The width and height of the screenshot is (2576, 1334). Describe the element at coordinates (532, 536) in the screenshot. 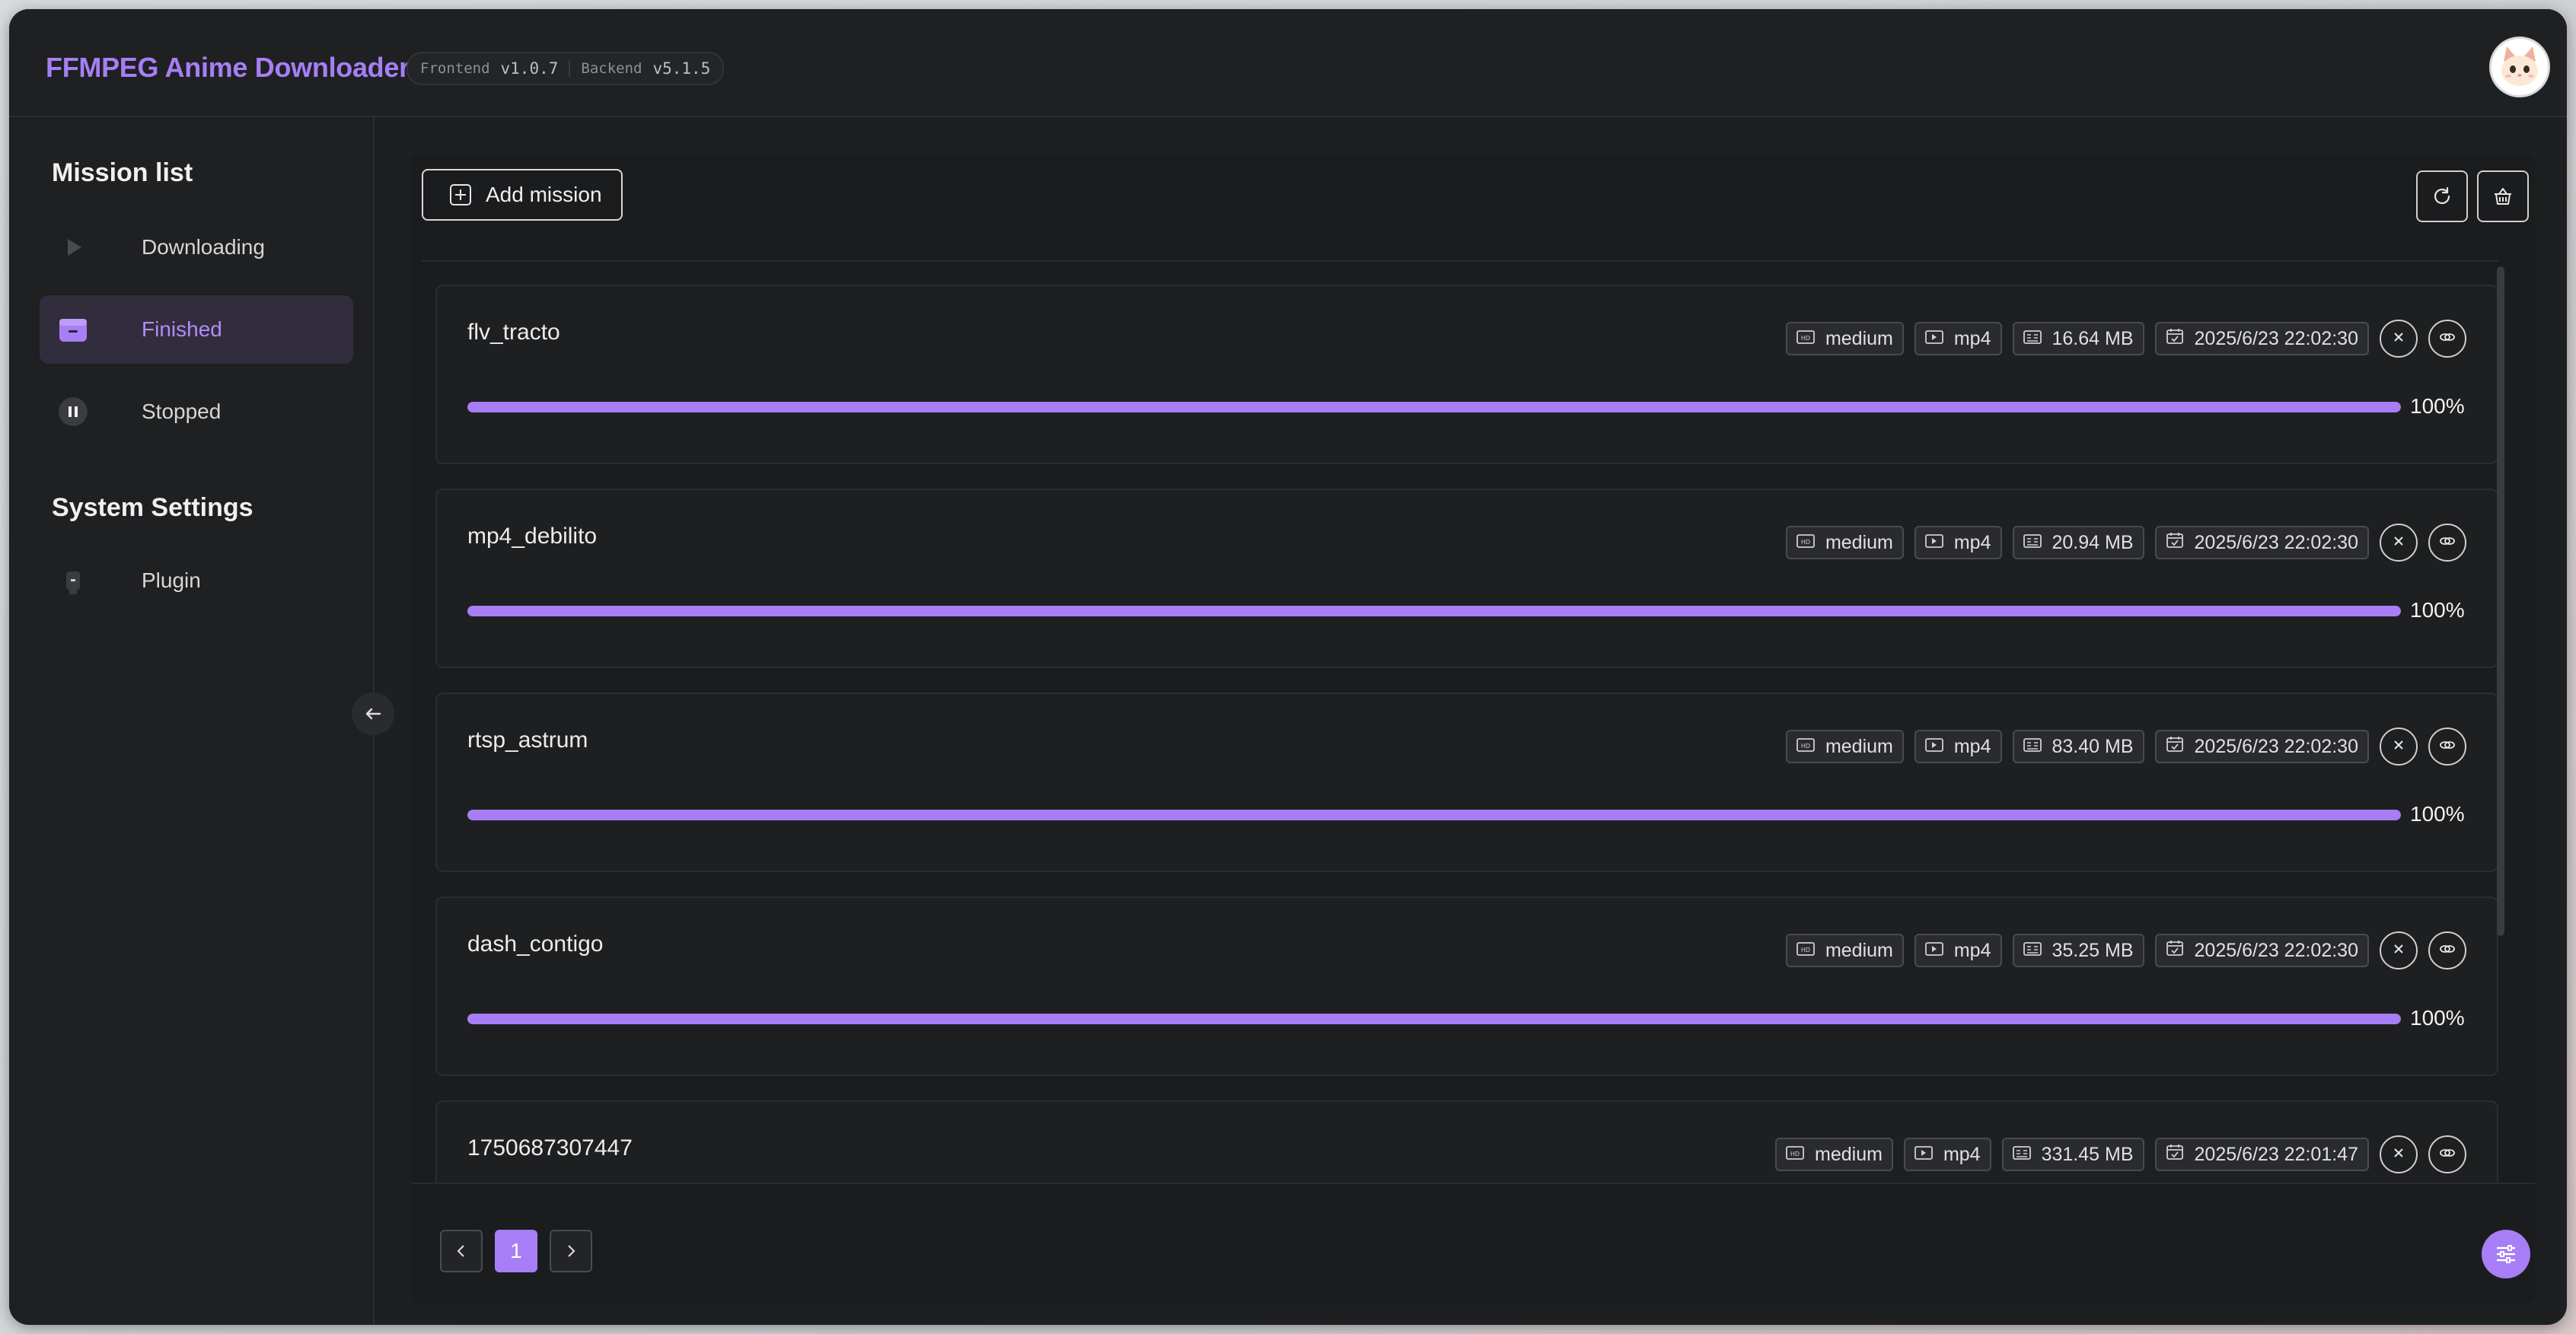

I see `mission-name: mp4_debilito` at that location.